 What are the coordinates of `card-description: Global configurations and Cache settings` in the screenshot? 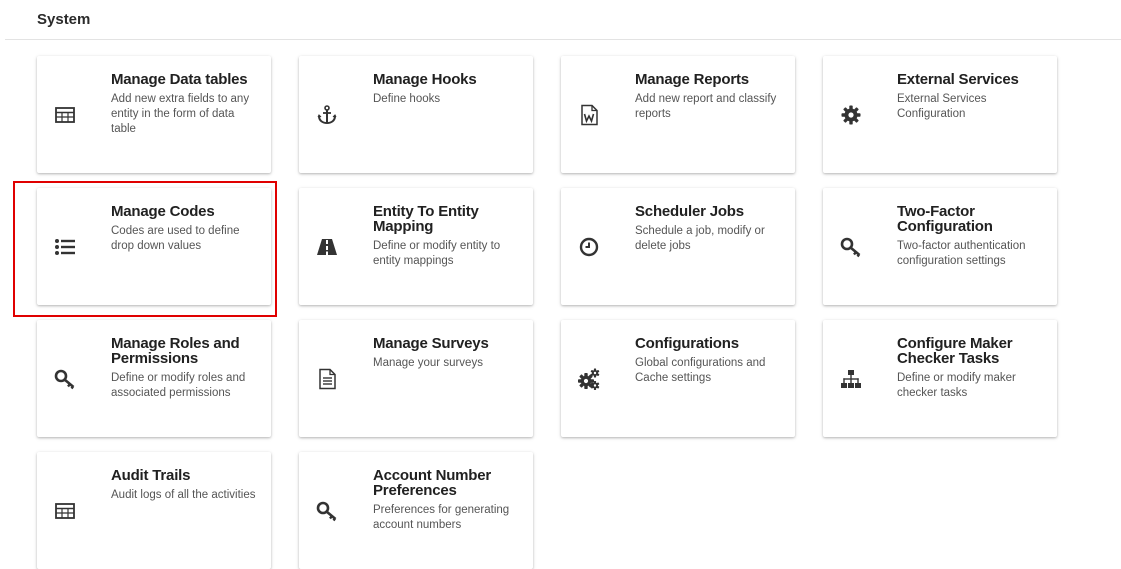 It's located at (700, 370).